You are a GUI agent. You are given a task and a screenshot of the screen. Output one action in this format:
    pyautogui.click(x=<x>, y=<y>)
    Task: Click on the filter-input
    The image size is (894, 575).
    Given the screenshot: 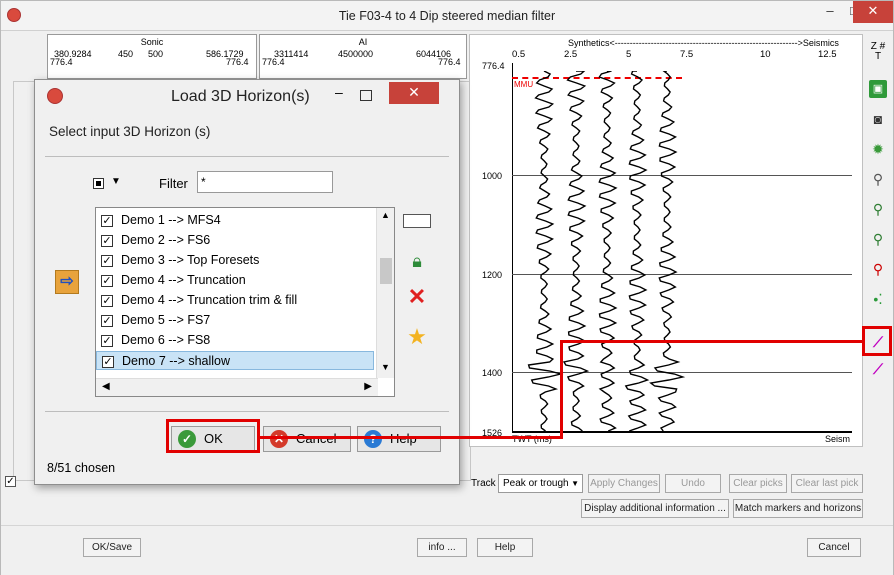 What is the action you would take?
    pyautogui.click(x=265, y=182)
    